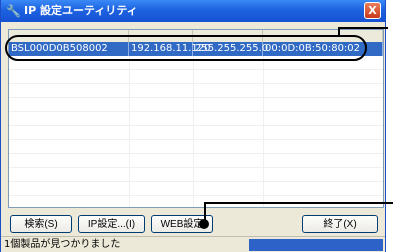 This screenshot has width=393, height=252. Describe the element at coordinates (69, 36) in the screenshot. I see `column-header-name` at that location.